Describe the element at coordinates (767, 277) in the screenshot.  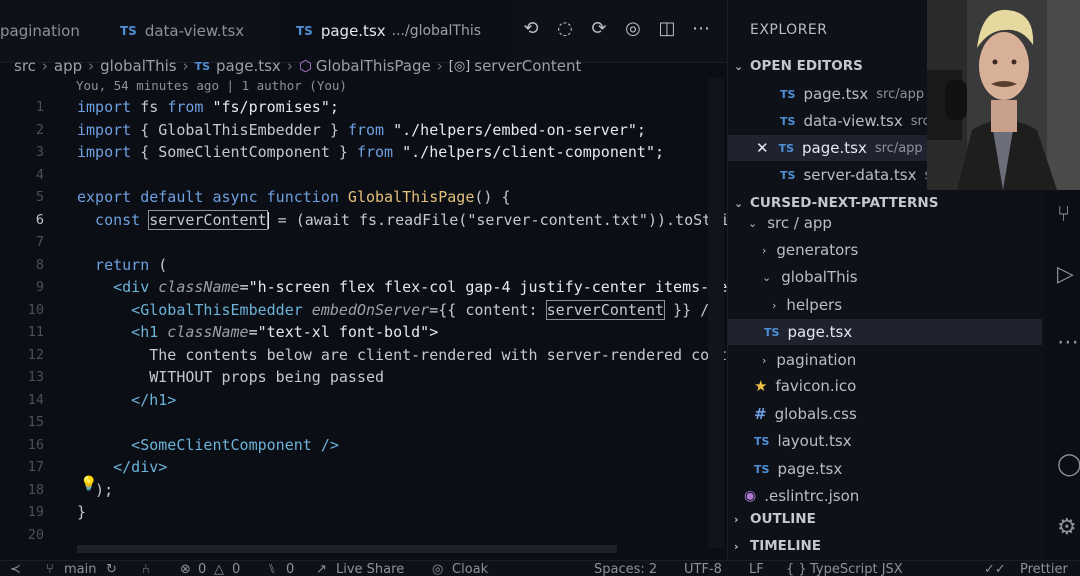
I see `chevron-down-icon: ⌄` at that location.